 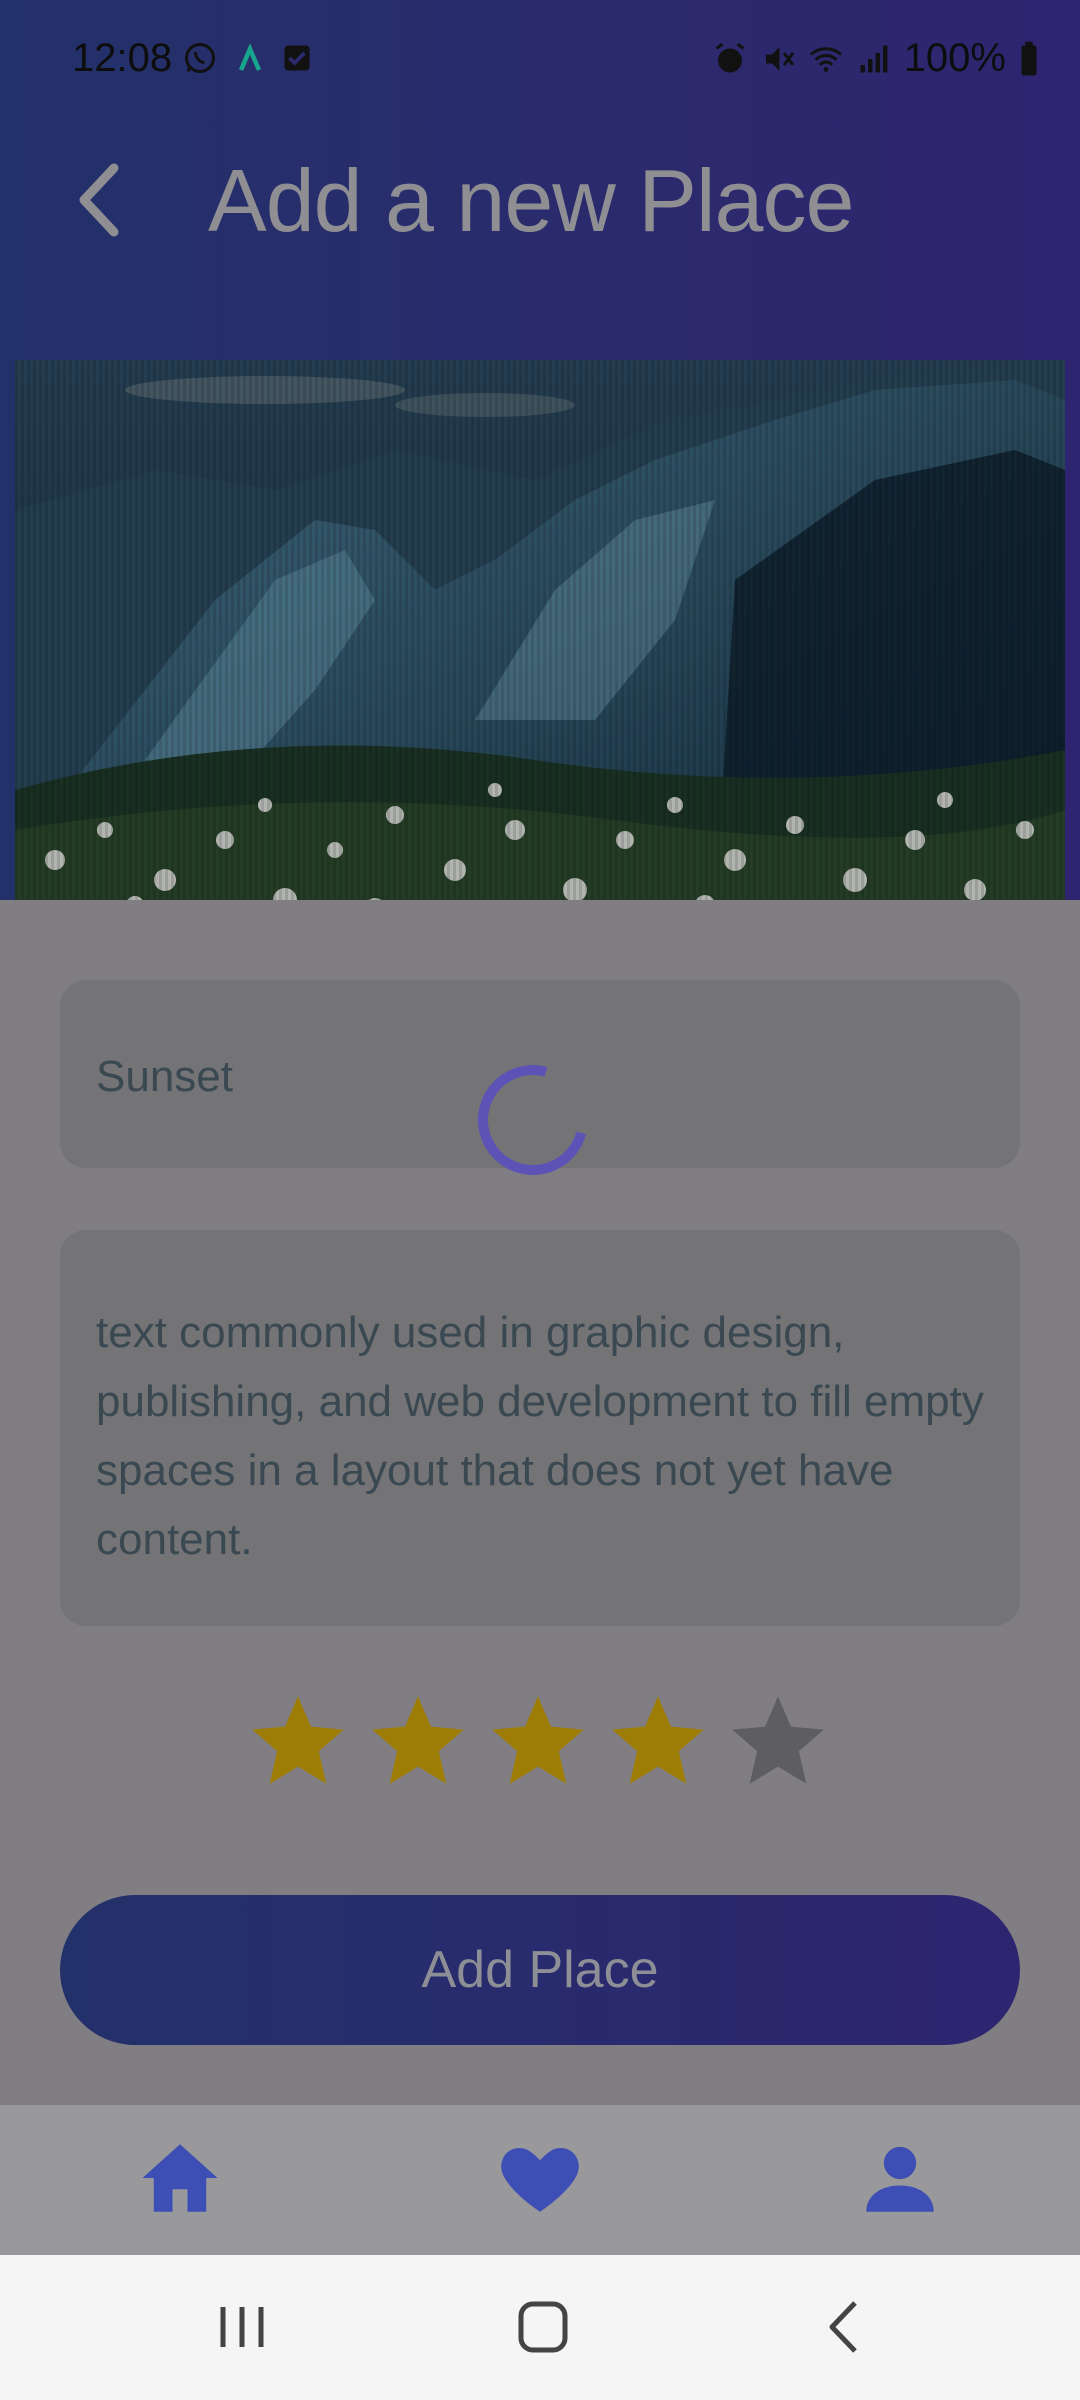 I want to click on status-bar: 12:08 100%, so click(x=540, y=60).